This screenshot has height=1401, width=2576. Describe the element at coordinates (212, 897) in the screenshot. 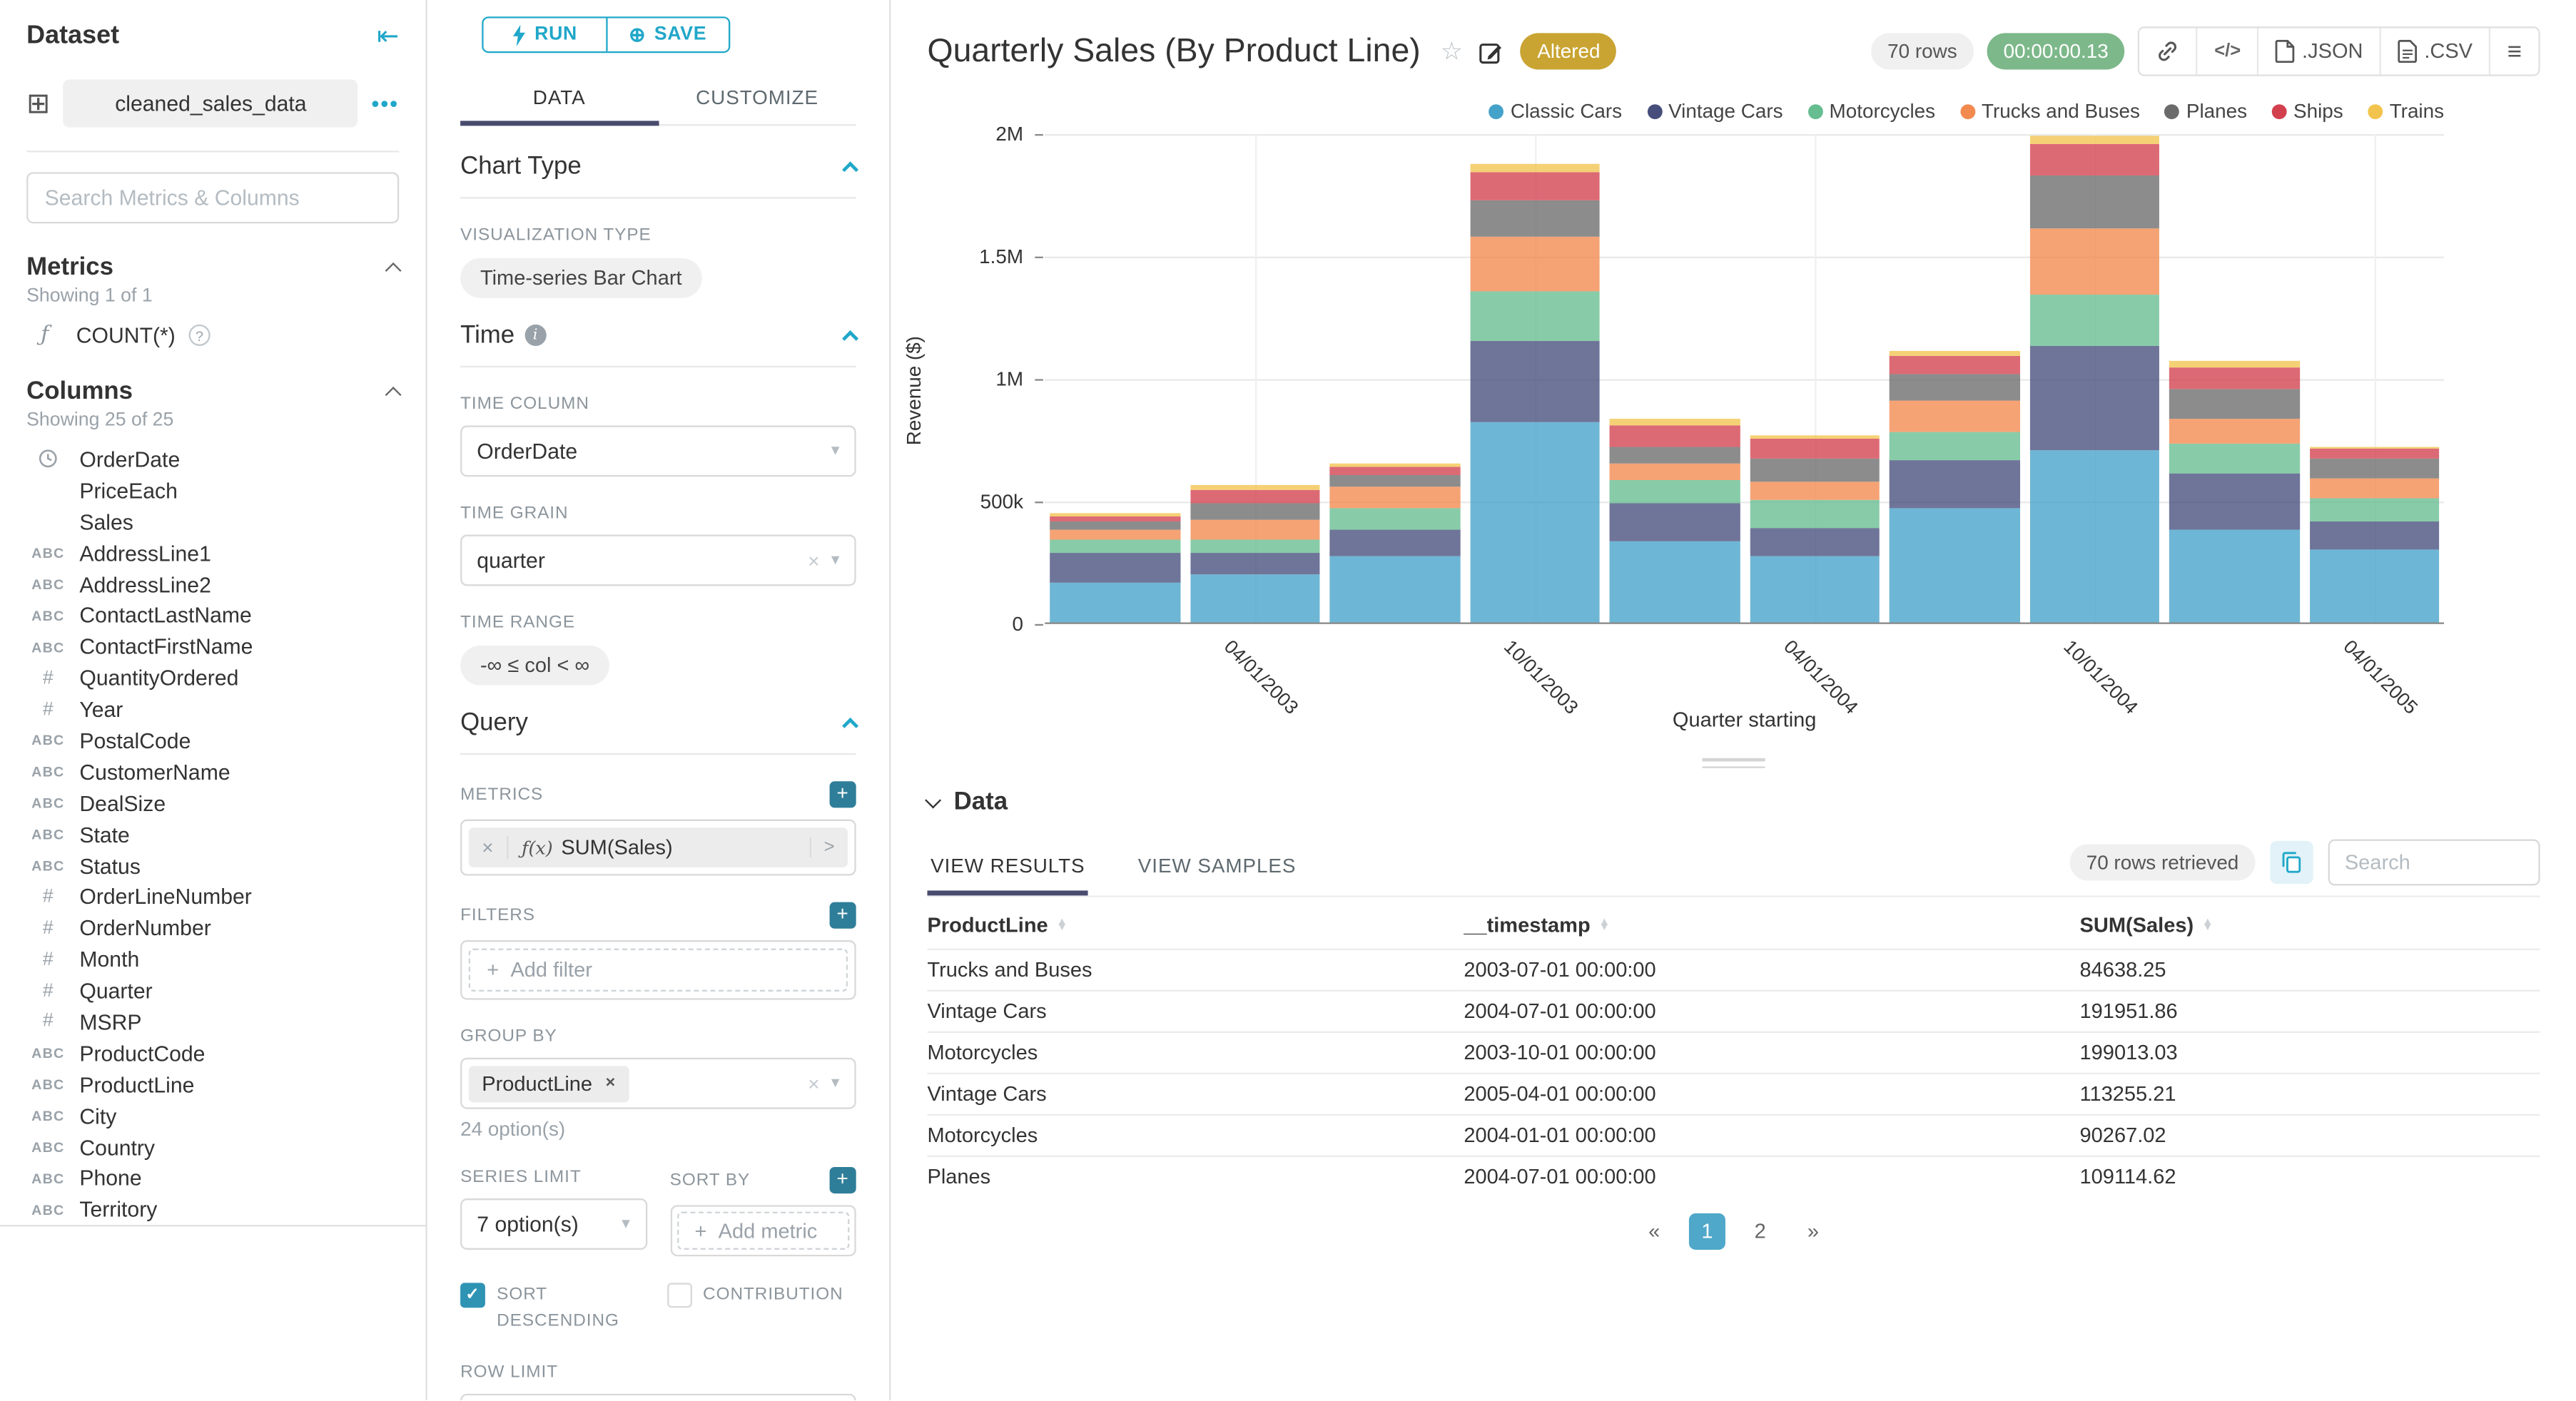

I see `column-item: # OrderLineNumber` at that location.